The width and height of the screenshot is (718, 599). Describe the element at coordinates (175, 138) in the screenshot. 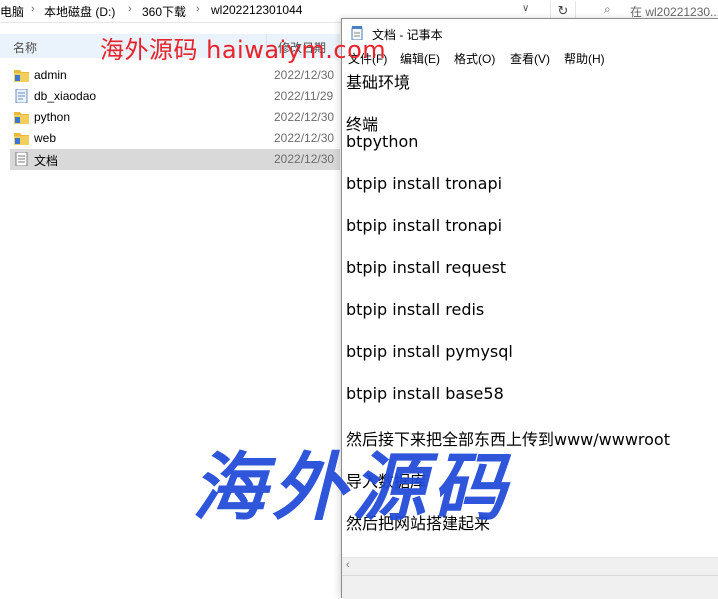

I see `file-row-web: web 2022/12/30` at that location.